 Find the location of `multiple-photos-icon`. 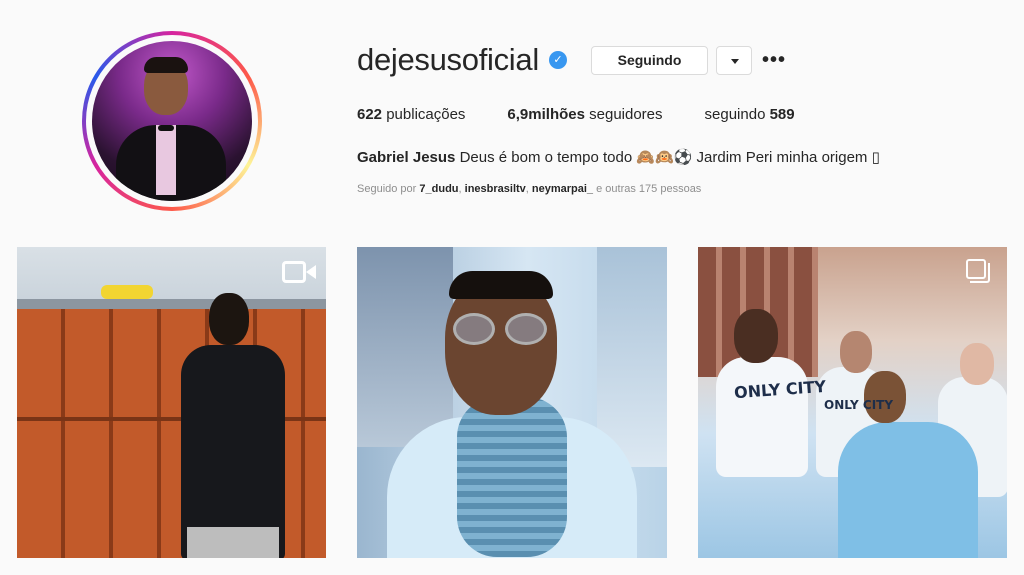

multiple-photos-icon is located at coordinates (978, 271).